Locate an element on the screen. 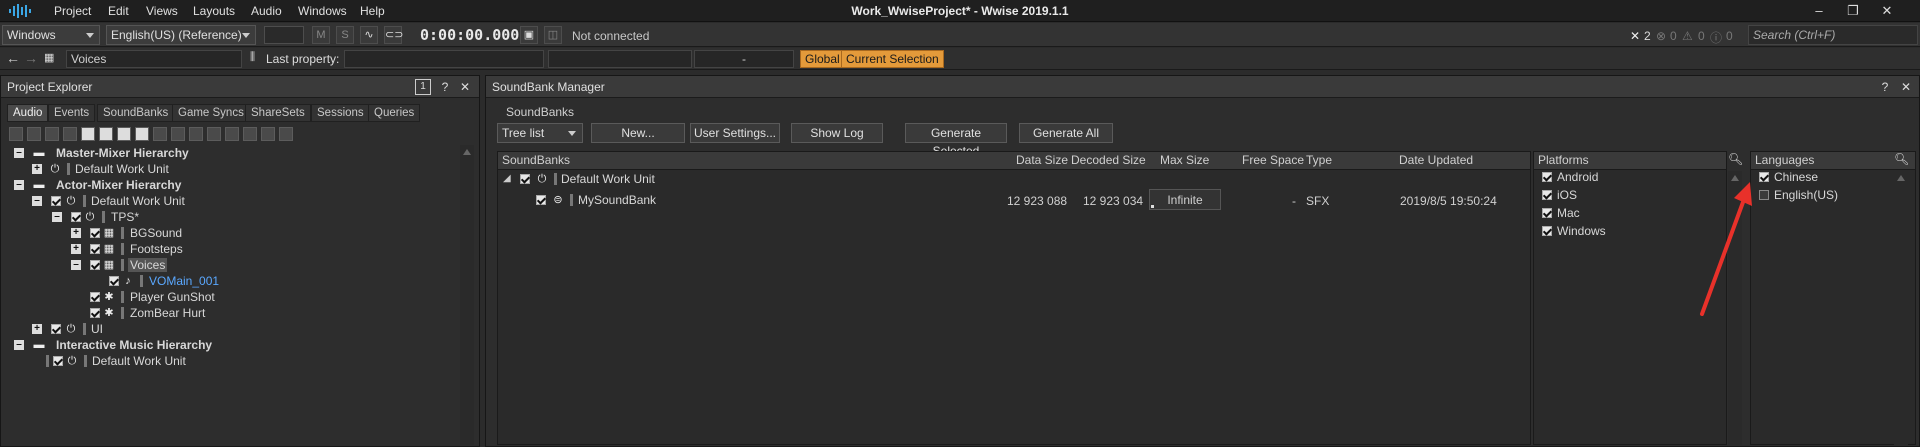 The width and height of the screenshot is (1920, 447). tab-game-syncs: Game Syncs is located at coordinates (211, 113).